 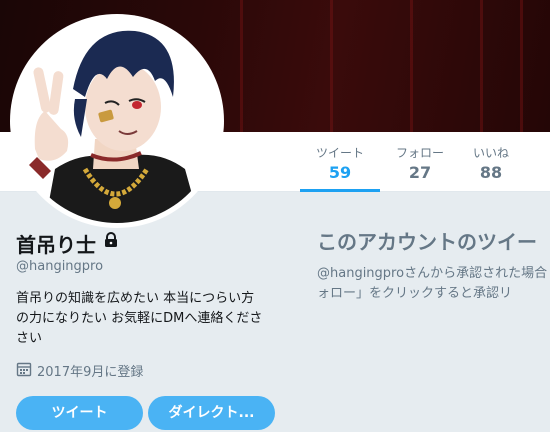 What do you see at coordinates (79, 413) in the screenshot?
I see `tweet-button: ツイート` at bounding box center [79, 413].